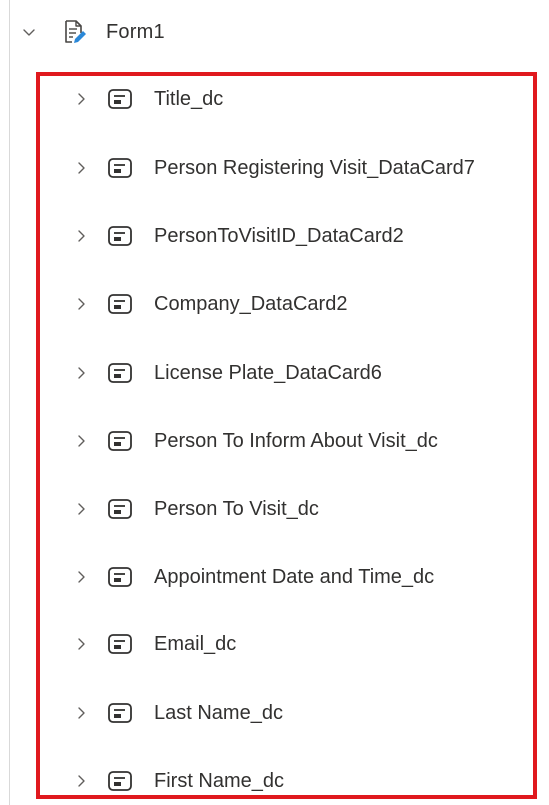  I want to click on tree-item-label: Title_dc, so click(189, 98).